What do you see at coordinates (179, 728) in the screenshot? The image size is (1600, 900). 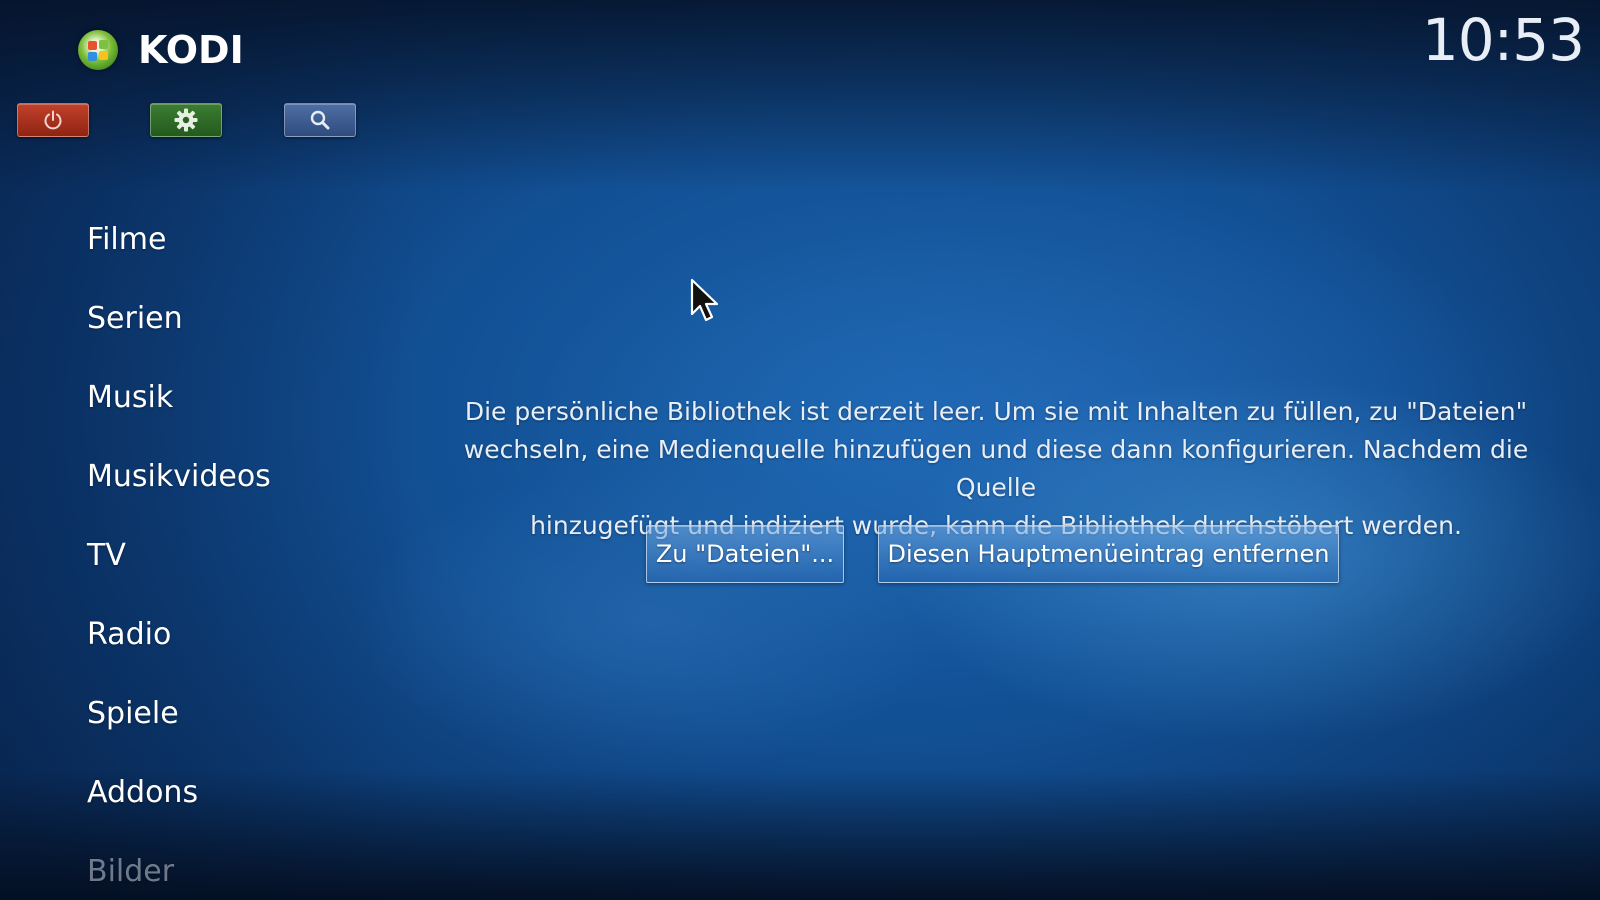 I see `menu-item-spiele: Spiele` at bounding box center [179, 728].